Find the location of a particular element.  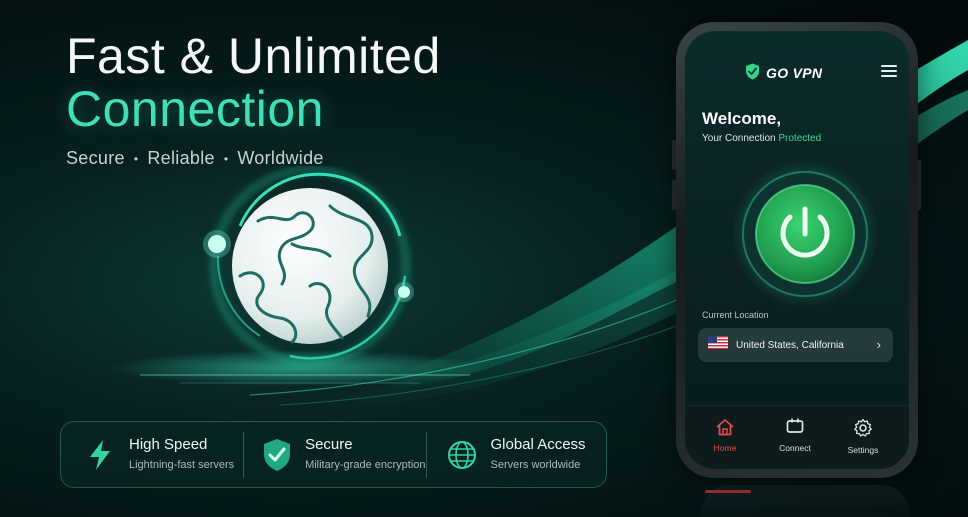

app-brand: GO VPN is located at coordinates (783, 73).